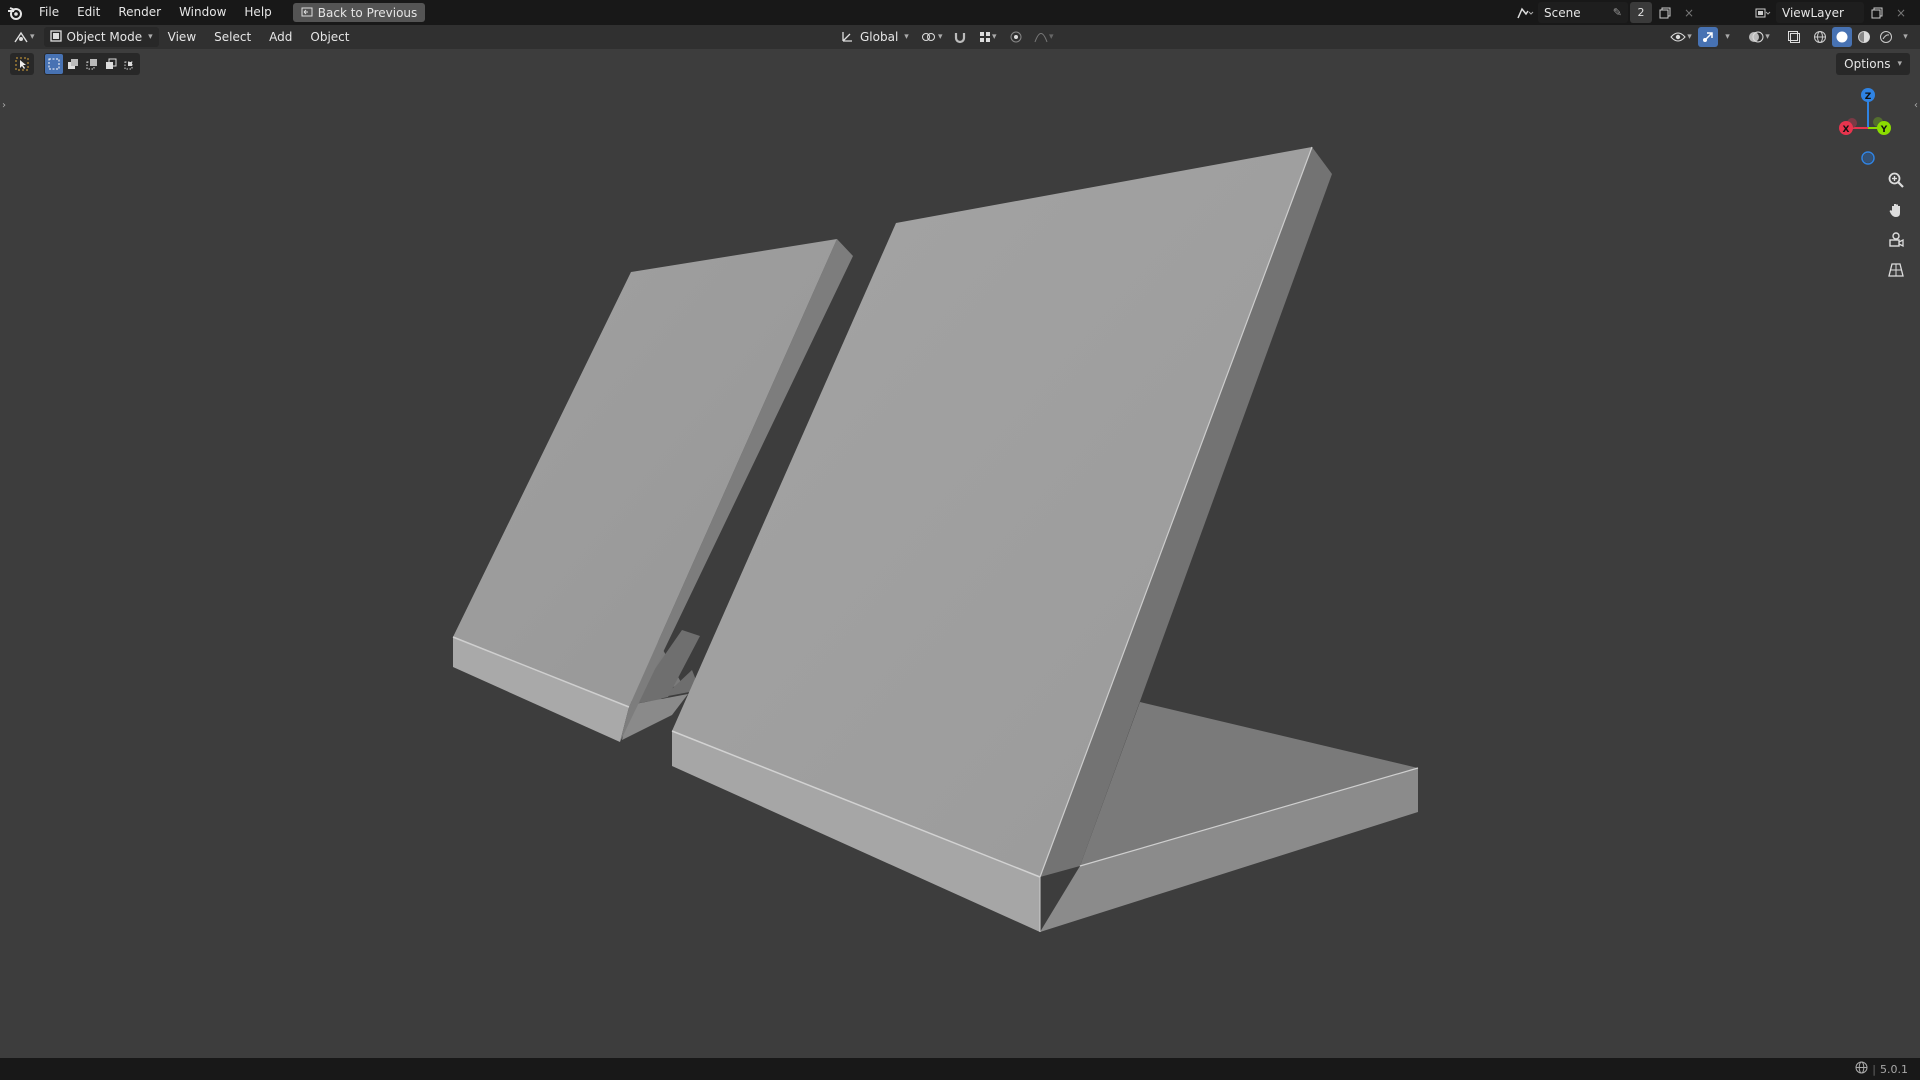 This screenshot has height=1080, width=1920. I want to click on menu-add: Add, so click(280, 37).